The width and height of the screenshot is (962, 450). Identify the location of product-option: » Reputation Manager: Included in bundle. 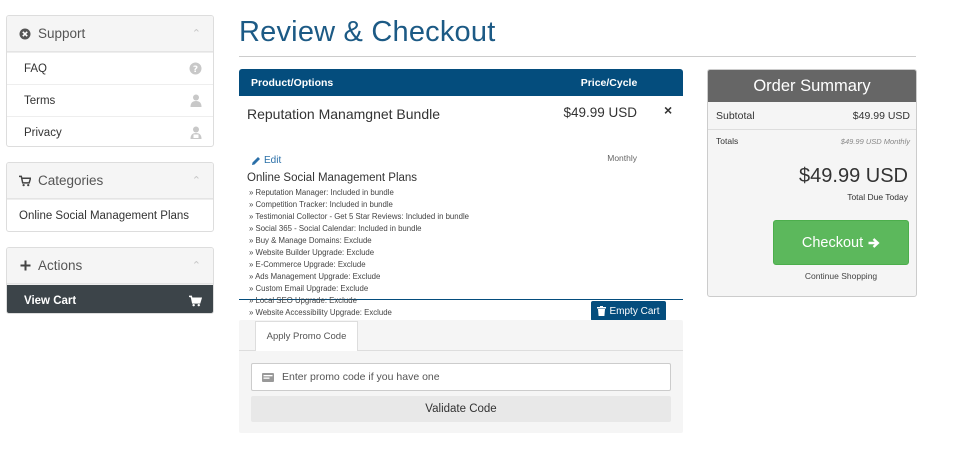
(321, 192).